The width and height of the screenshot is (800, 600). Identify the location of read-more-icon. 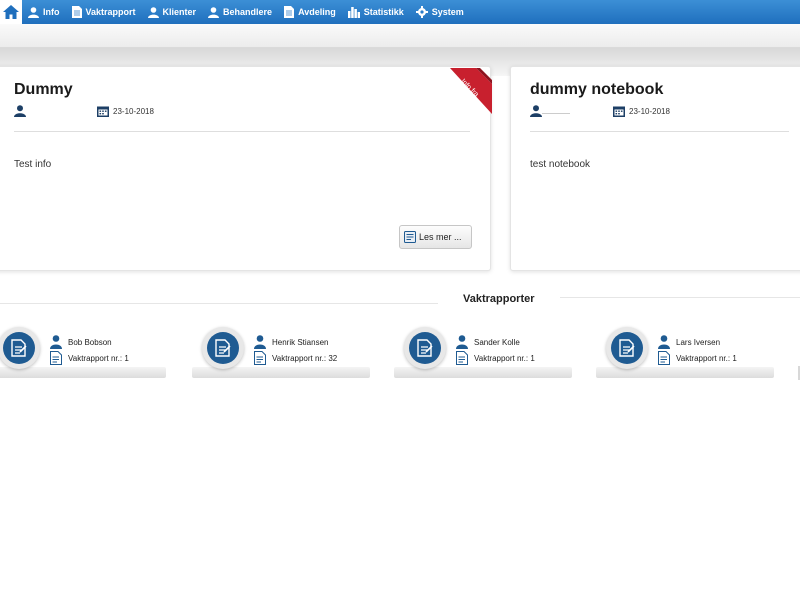
(410, 237).